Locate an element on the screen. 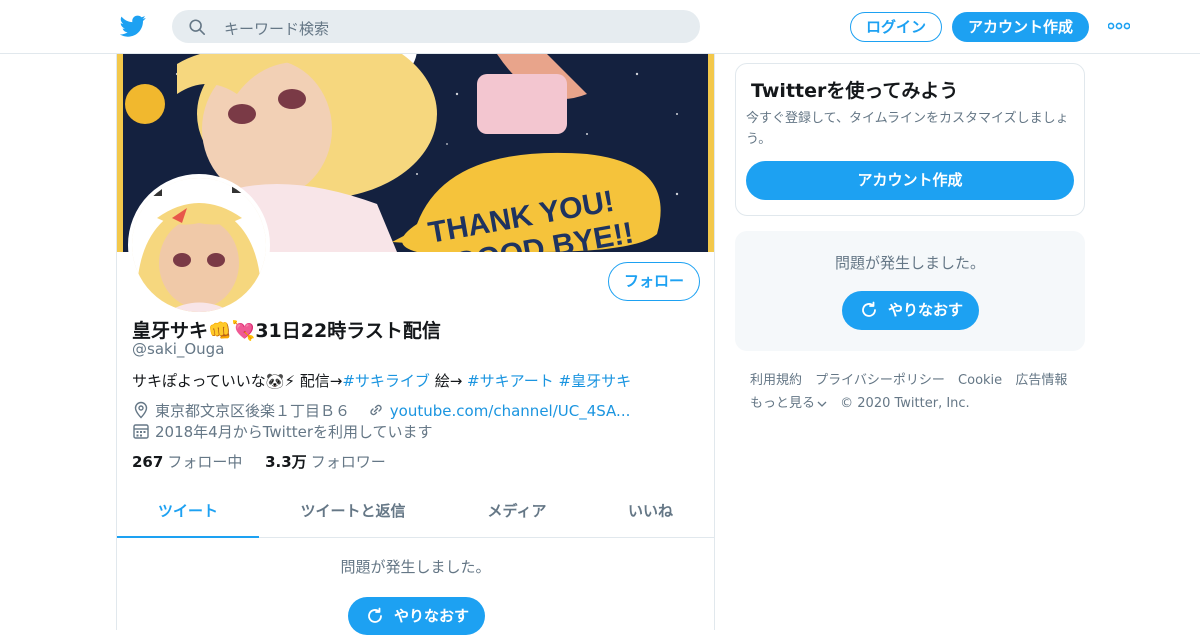  footer-privacy-link: プライバシーポリシー is located at coordinates (880, 380).